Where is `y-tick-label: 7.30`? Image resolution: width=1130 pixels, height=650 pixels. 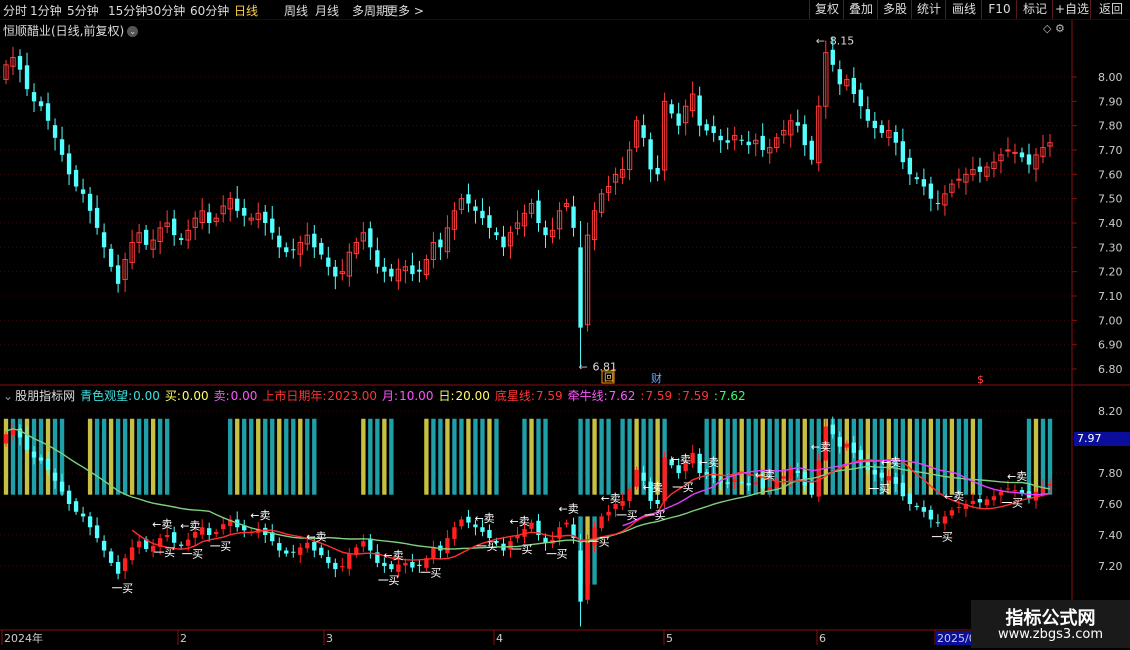 y-tick-label: 7.30 is located at coordinates (1110, 247).